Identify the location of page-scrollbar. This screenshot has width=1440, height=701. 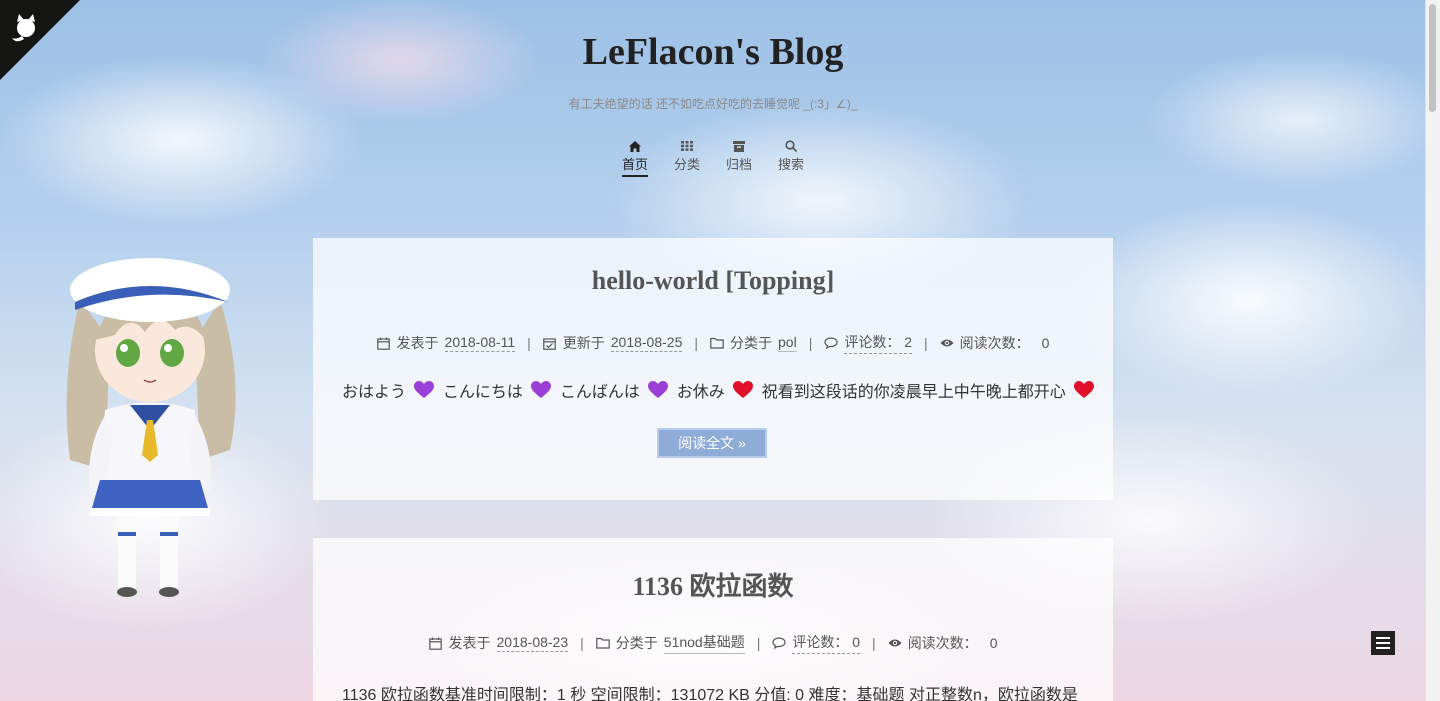
(1432, 350).